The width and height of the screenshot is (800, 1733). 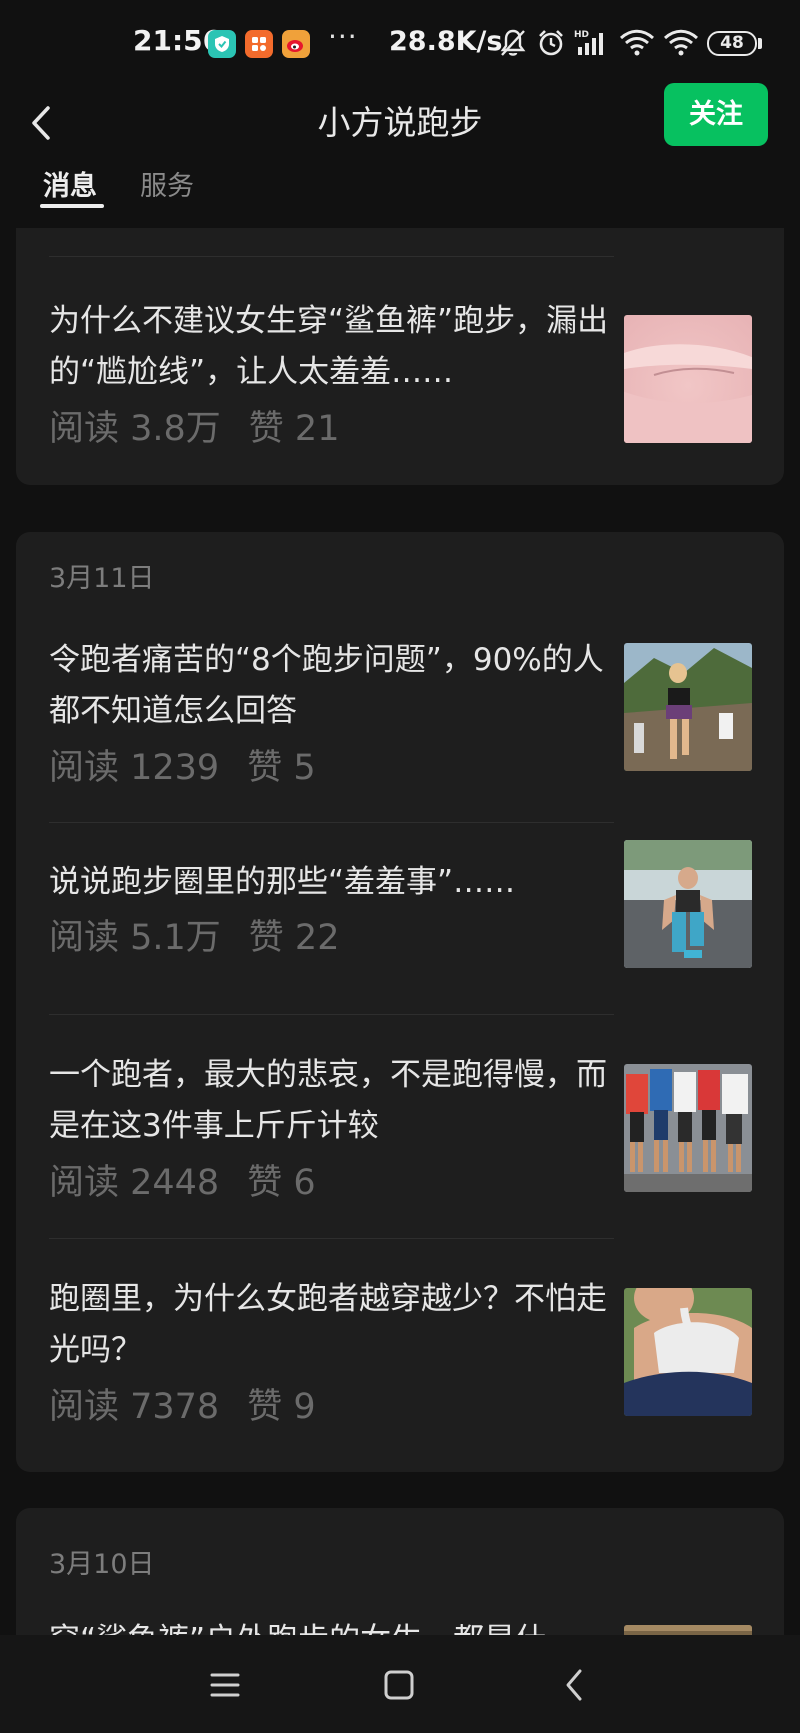 What do you see at coordinates (102, 1564) in the screenshot?
I see `group-date: 3月10日` at bounding box center [102, 1564].